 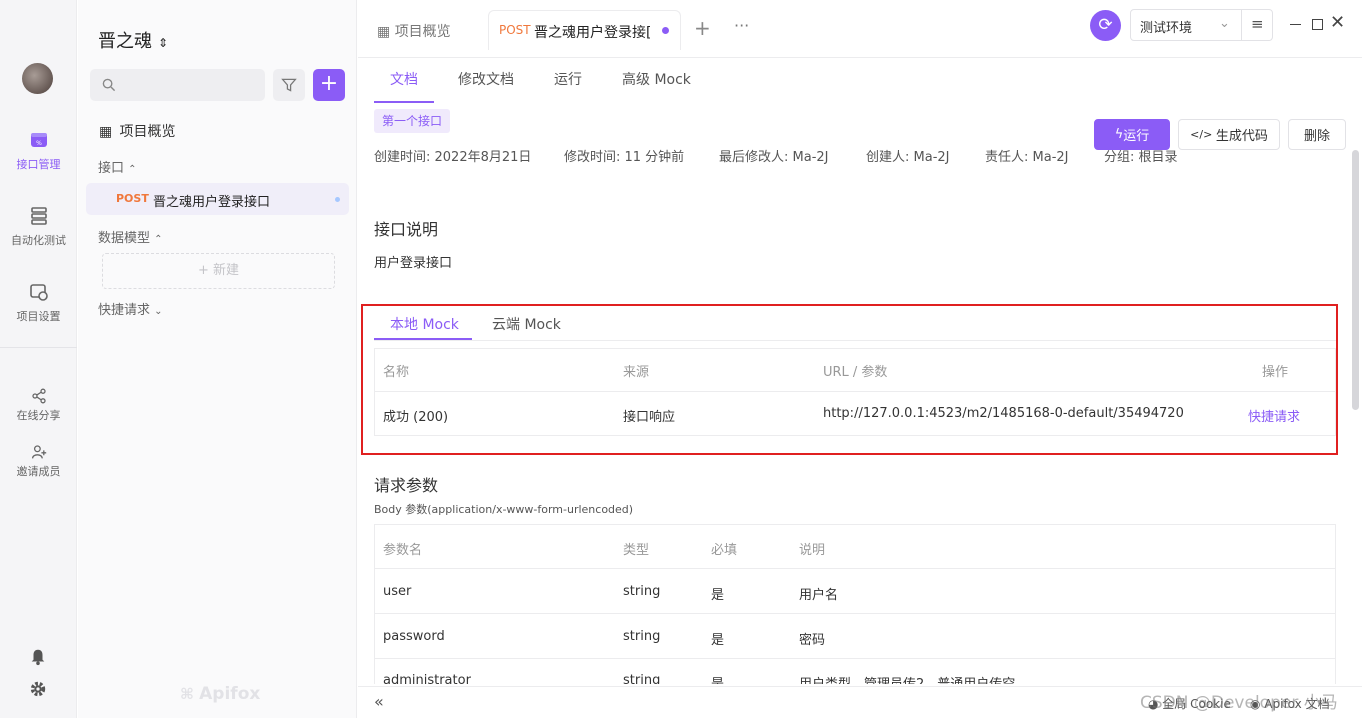 I want to click on run-label: 运行, so click(x=1136, y=136).